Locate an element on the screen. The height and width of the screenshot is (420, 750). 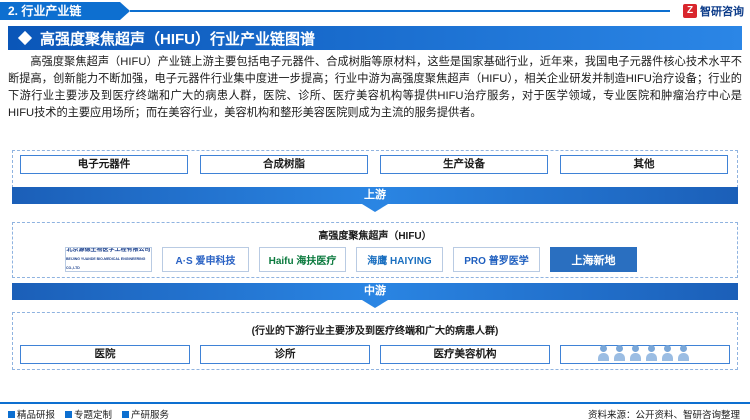
upstream-item-other: 其他 is located at coordinates (644, 164).